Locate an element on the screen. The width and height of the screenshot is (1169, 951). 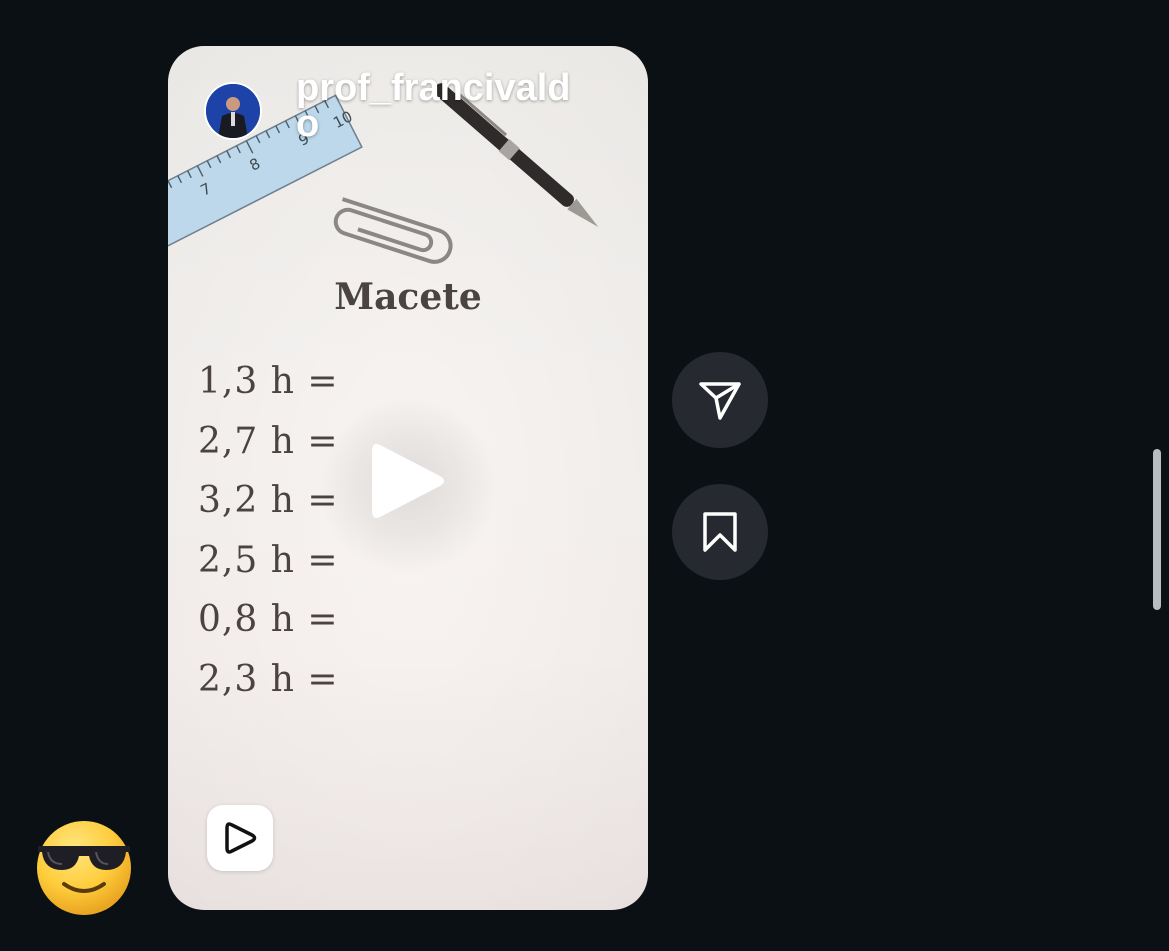
equation-line: 1,3 h = is located at coordinates (268, 381).